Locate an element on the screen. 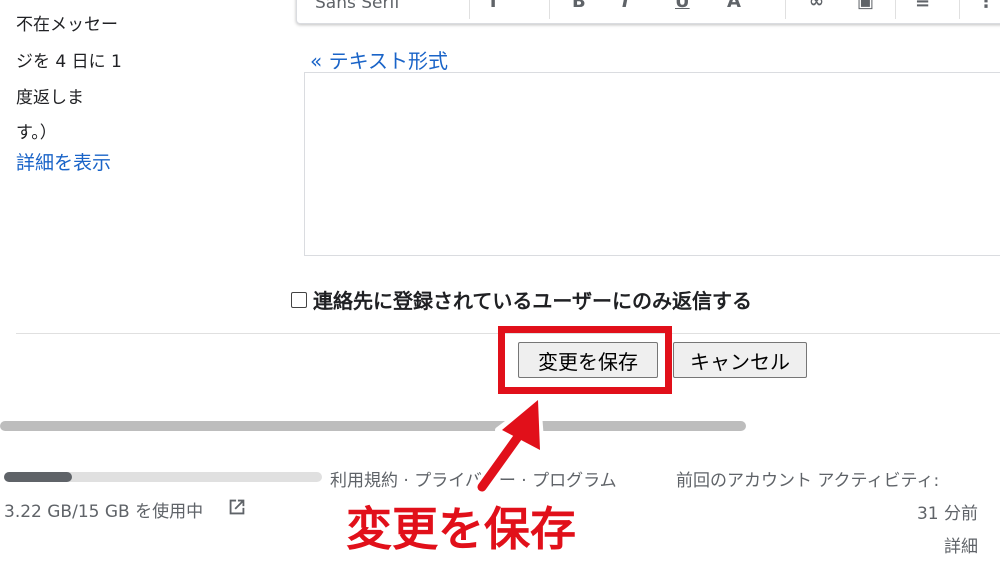  align-icon: ≡ is located at coordinates (922, 6).